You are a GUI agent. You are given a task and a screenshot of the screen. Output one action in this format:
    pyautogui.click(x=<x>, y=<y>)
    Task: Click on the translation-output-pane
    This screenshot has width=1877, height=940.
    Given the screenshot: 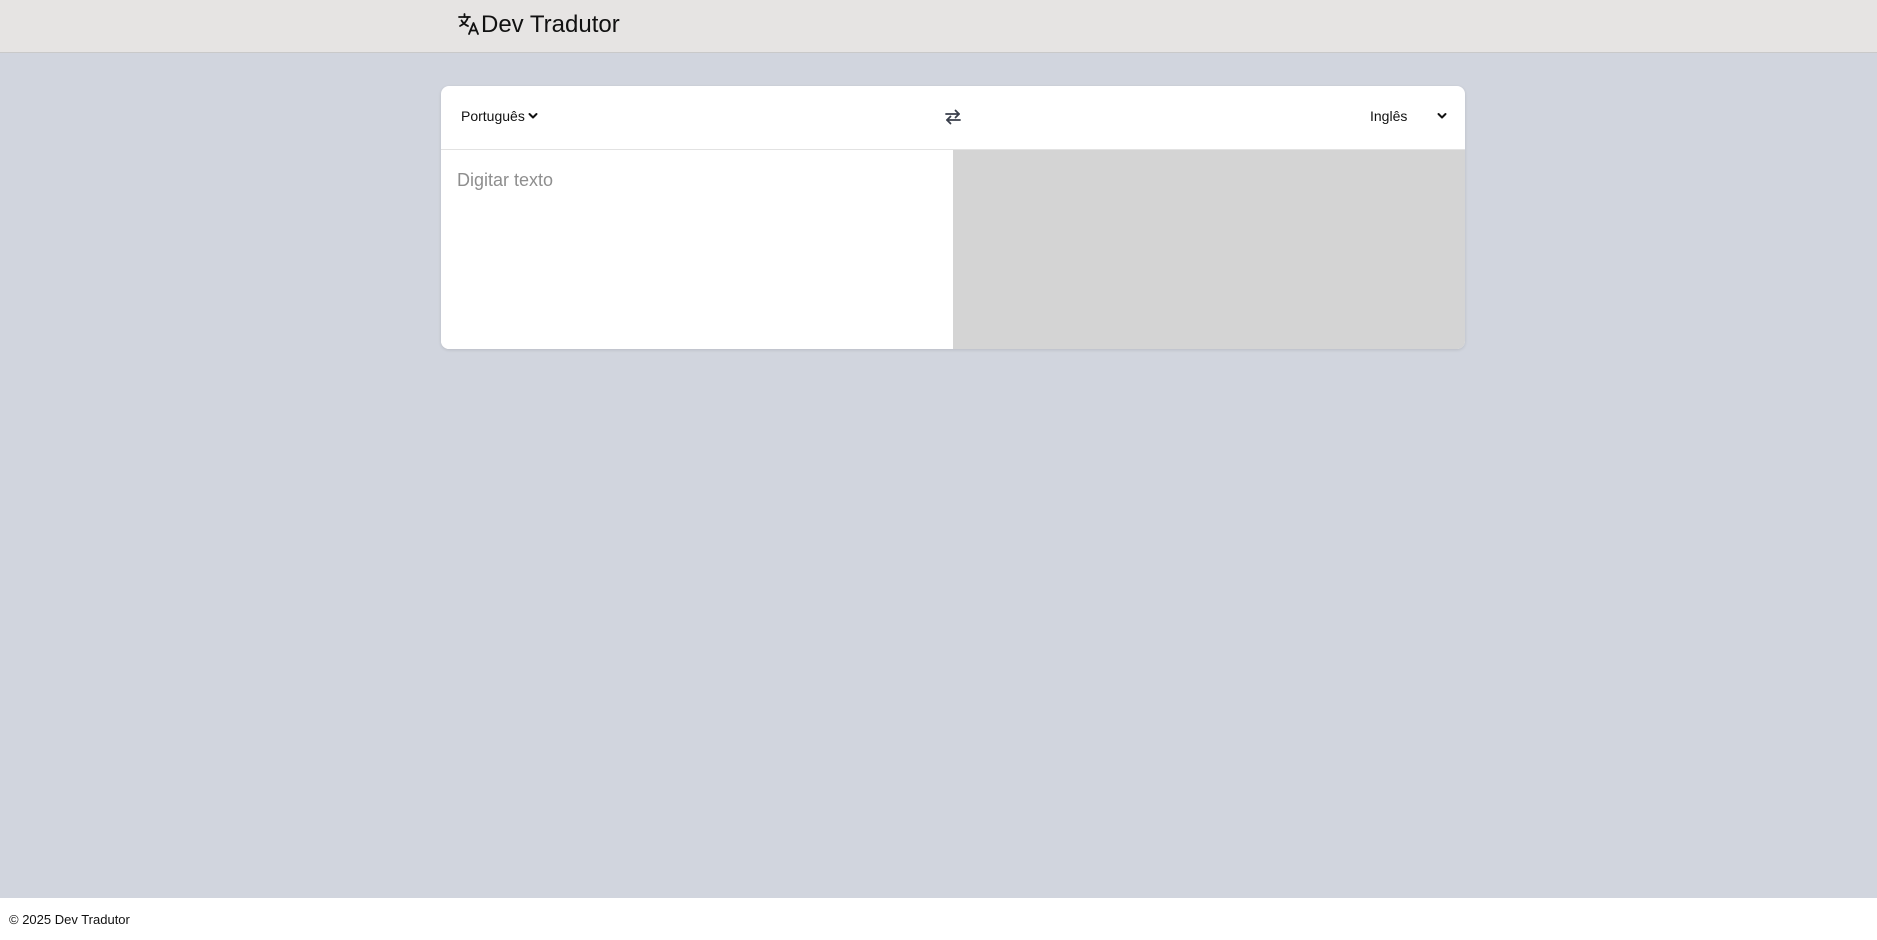 What is the action you would take?
    pyautogui.click(x=1209, y=249)
    